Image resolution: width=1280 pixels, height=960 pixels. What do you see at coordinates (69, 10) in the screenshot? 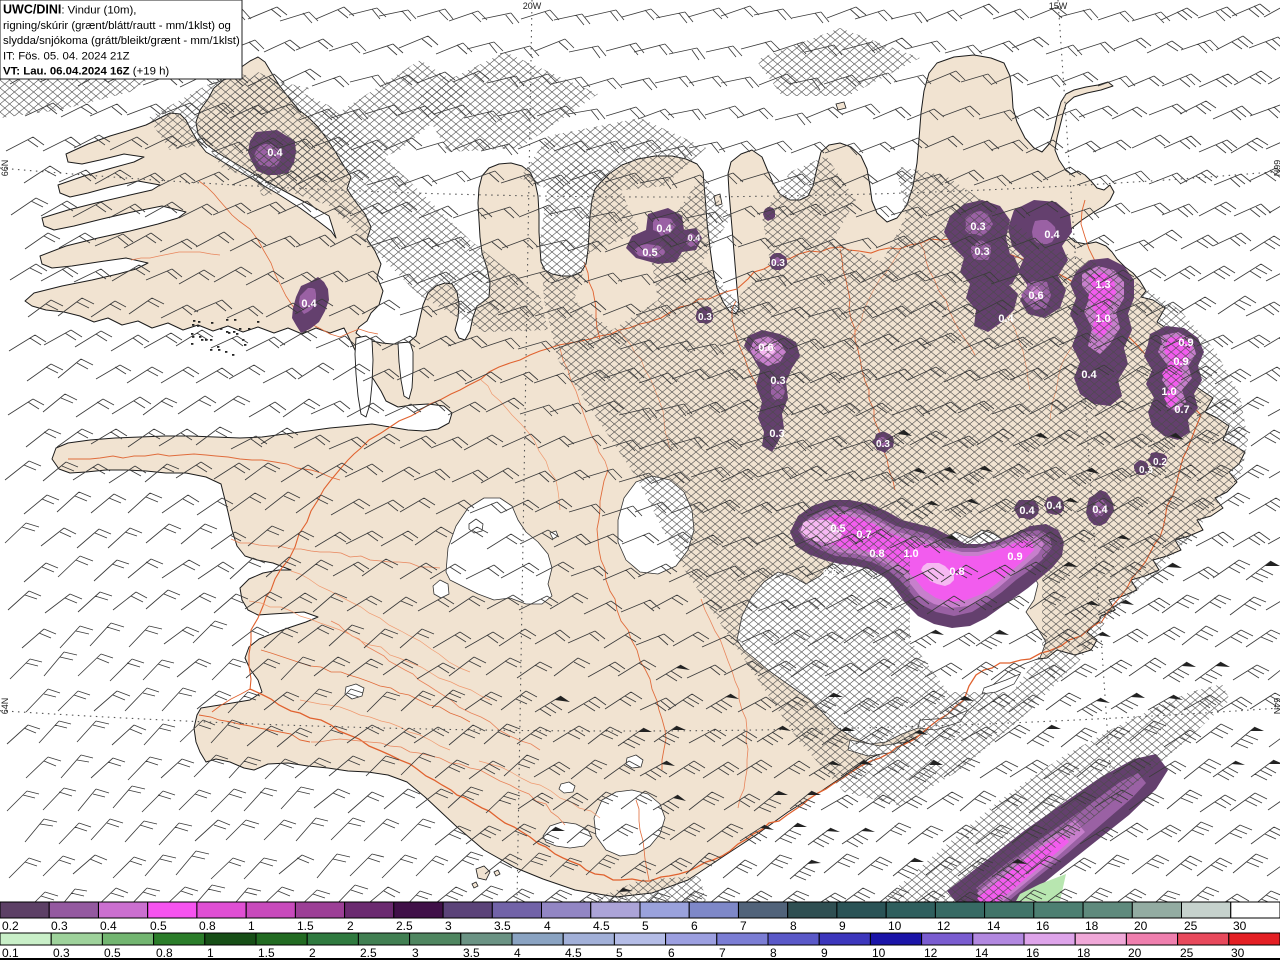
I see `svg-text: UWC/DINI: Vindur (10m),` at bounding box center [69, 10].